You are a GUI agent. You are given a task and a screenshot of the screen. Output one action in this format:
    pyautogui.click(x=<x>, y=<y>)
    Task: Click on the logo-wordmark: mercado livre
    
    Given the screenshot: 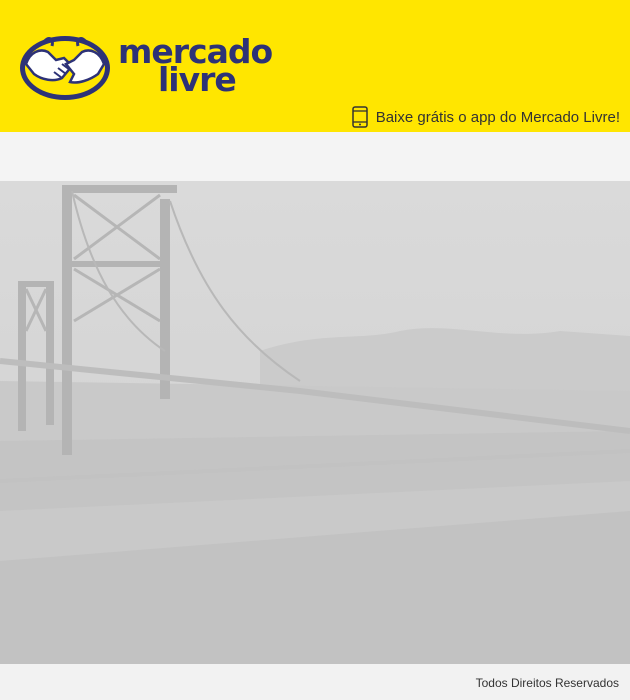 What is the action you would take?
    pyautogui.click(x=195, y=65)
    